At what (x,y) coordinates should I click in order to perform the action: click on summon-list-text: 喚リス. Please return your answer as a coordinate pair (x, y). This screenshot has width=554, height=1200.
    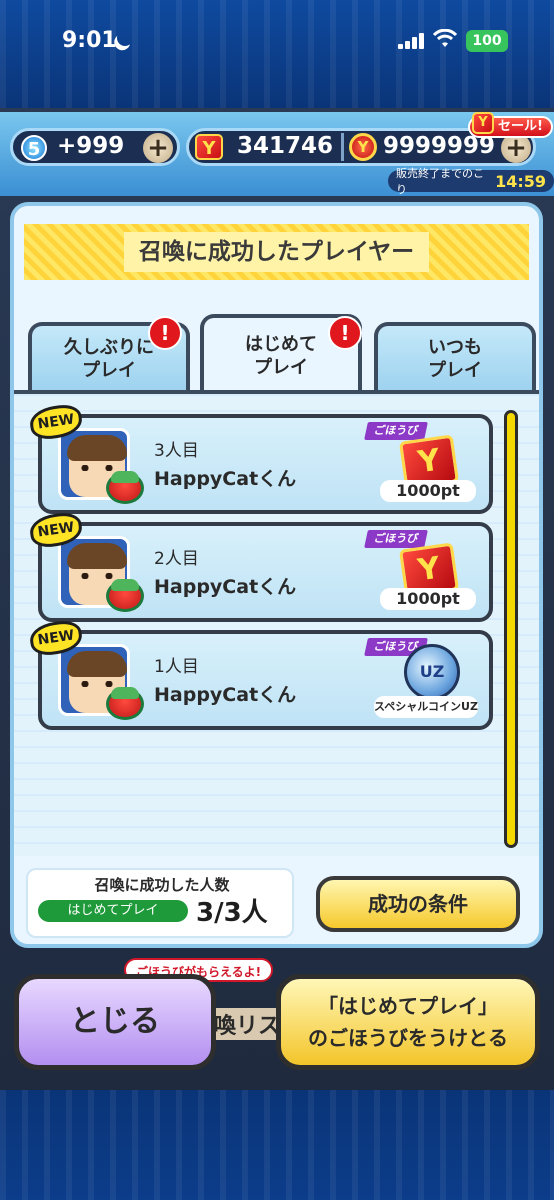
    Looking at the image, I should click on (247, 1024).